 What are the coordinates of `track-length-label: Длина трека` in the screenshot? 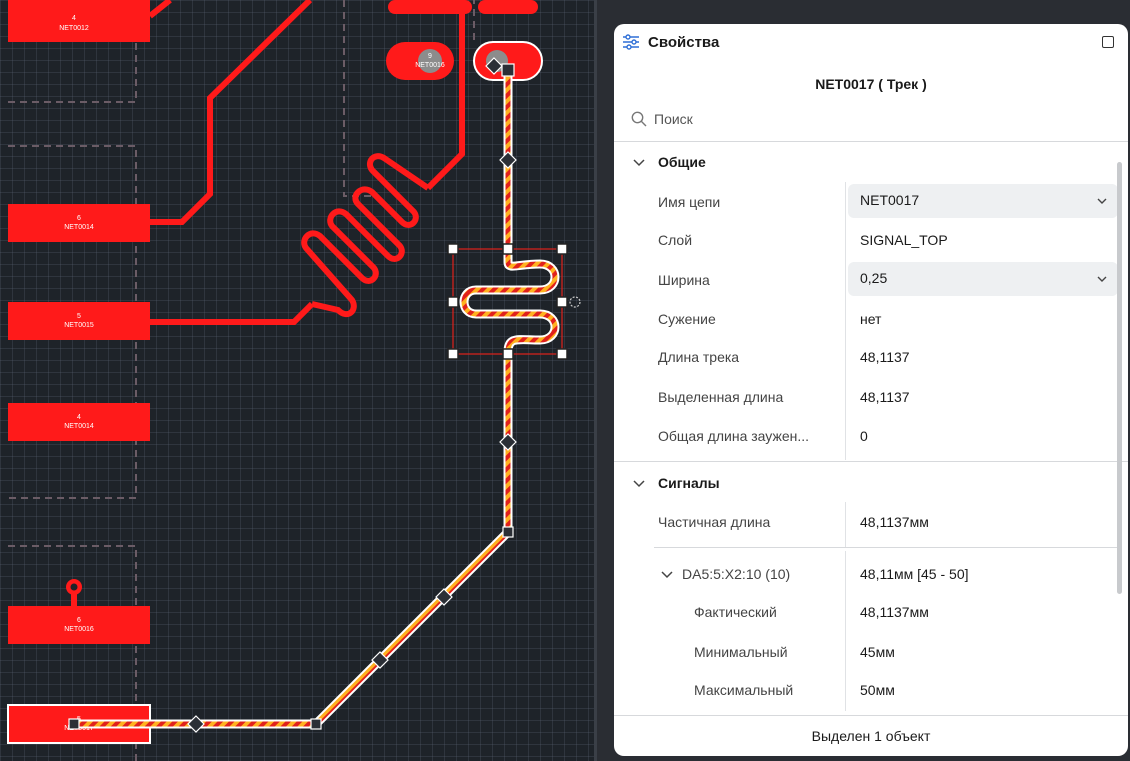 It's located at (699, 357).